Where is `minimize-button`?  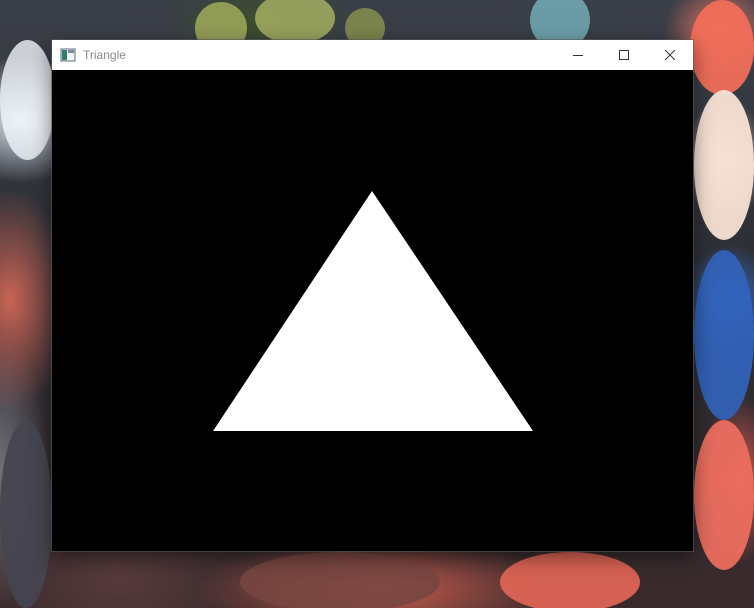
minimize-button is located at coordinates (578, 55).